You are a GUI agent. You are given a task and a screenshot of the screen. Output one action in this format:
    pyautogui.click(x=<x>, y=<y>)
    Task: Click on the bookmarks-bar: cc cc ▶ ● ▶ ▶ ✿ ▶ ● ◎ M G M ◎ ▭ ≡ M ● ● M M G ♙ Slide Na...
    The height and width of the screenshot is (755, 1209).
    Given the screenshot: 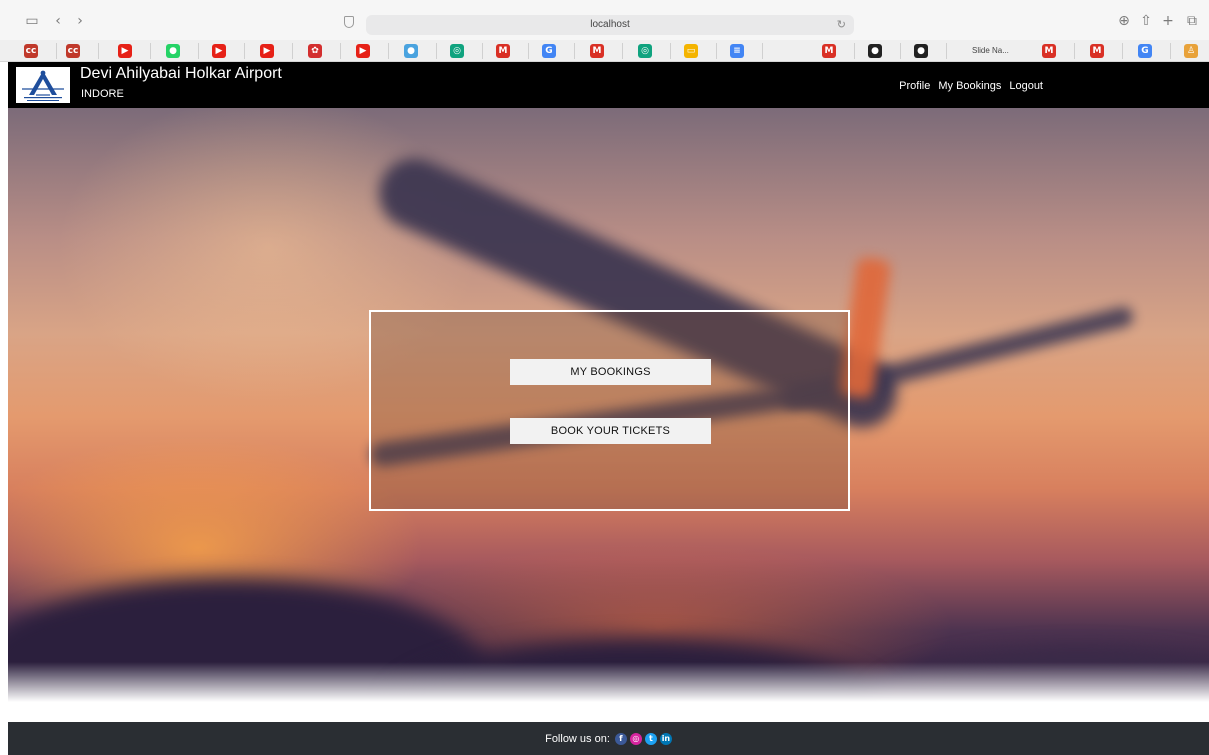 What is the action you would take?
    pyautogui.click(x=604, y=51)
    